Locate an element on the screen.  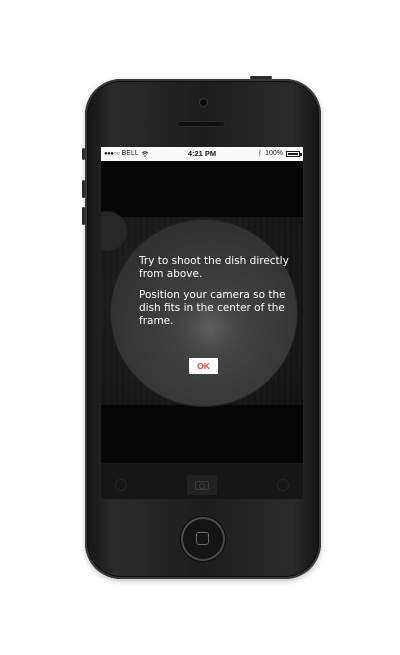
flash-icon is located at coordinates (283, 485).